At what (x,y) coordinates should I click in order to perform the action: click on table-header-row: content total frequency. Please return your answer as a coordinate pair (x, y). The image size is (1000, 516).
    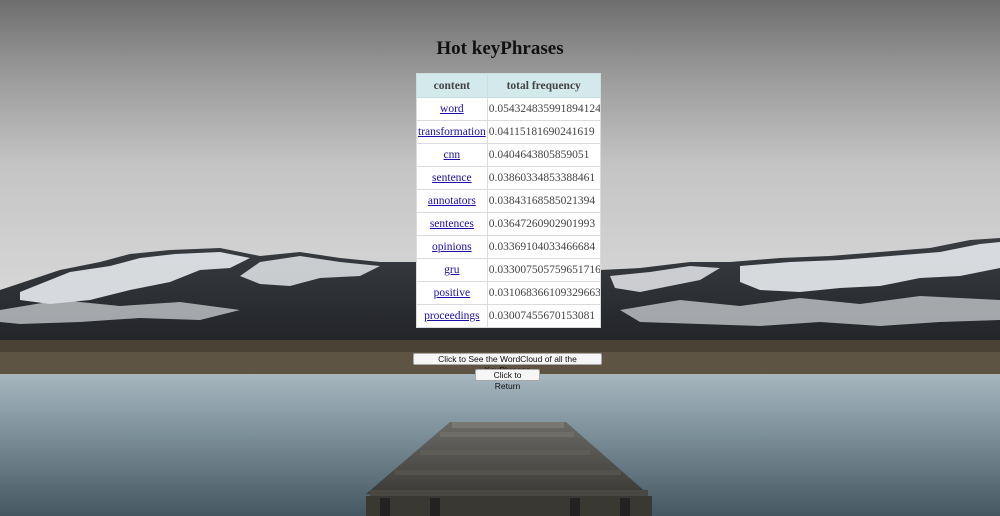
    Looking at the image, I should click on (508, 85).